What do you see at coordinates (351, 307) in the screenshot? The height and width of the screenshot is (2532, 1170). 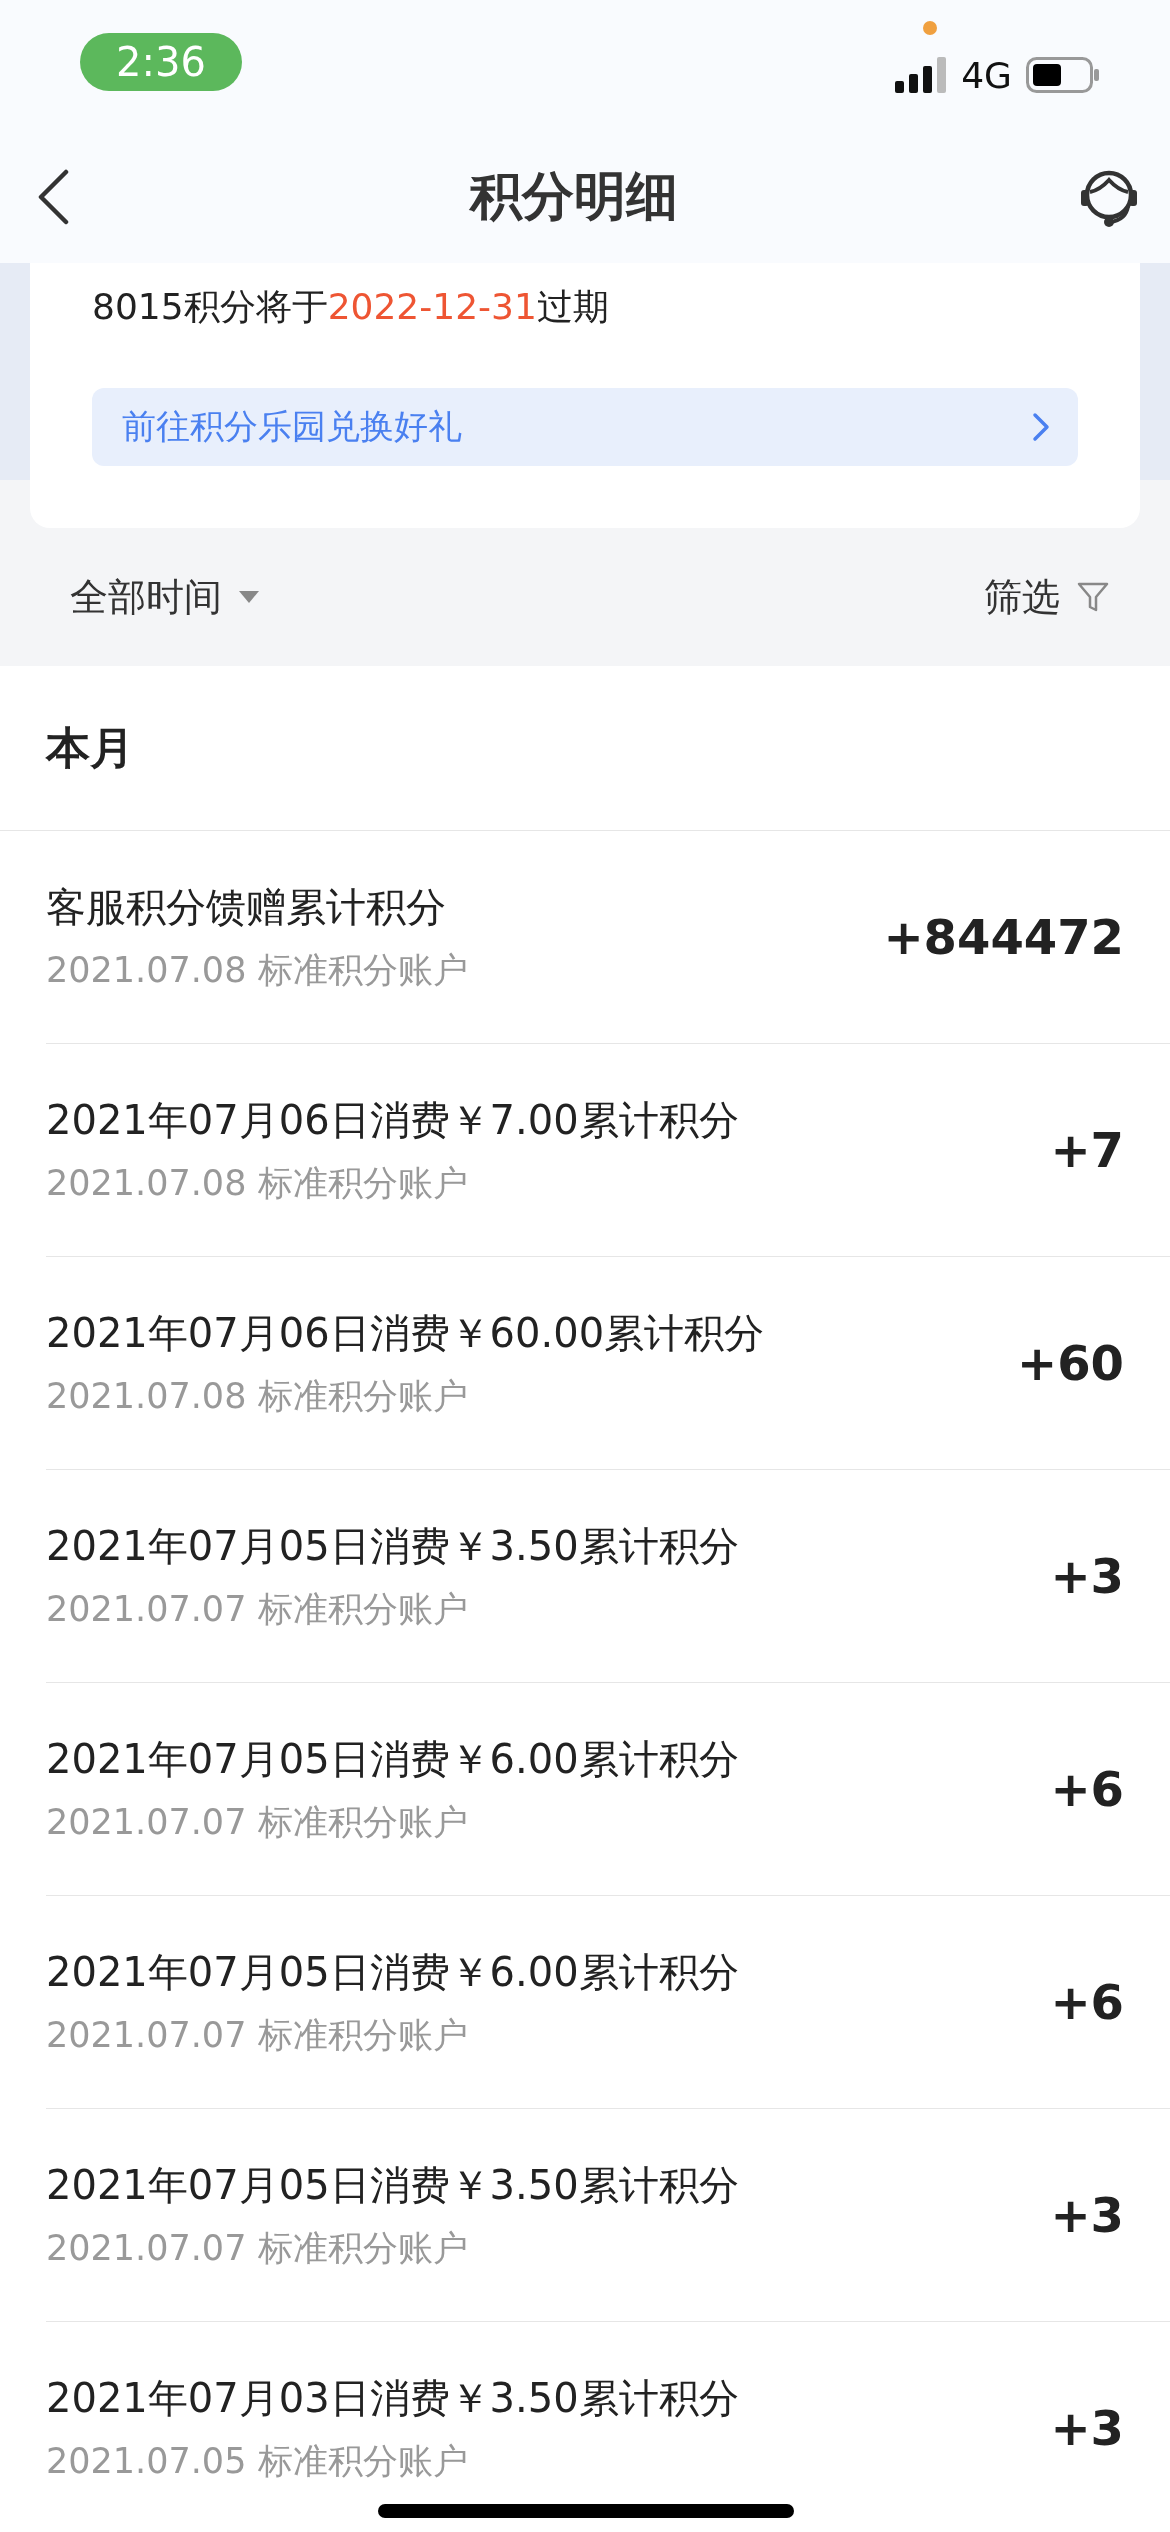 I see `expiry-notice: 8015积分将于2022-12-31过期` at bounding box center [351, 307].